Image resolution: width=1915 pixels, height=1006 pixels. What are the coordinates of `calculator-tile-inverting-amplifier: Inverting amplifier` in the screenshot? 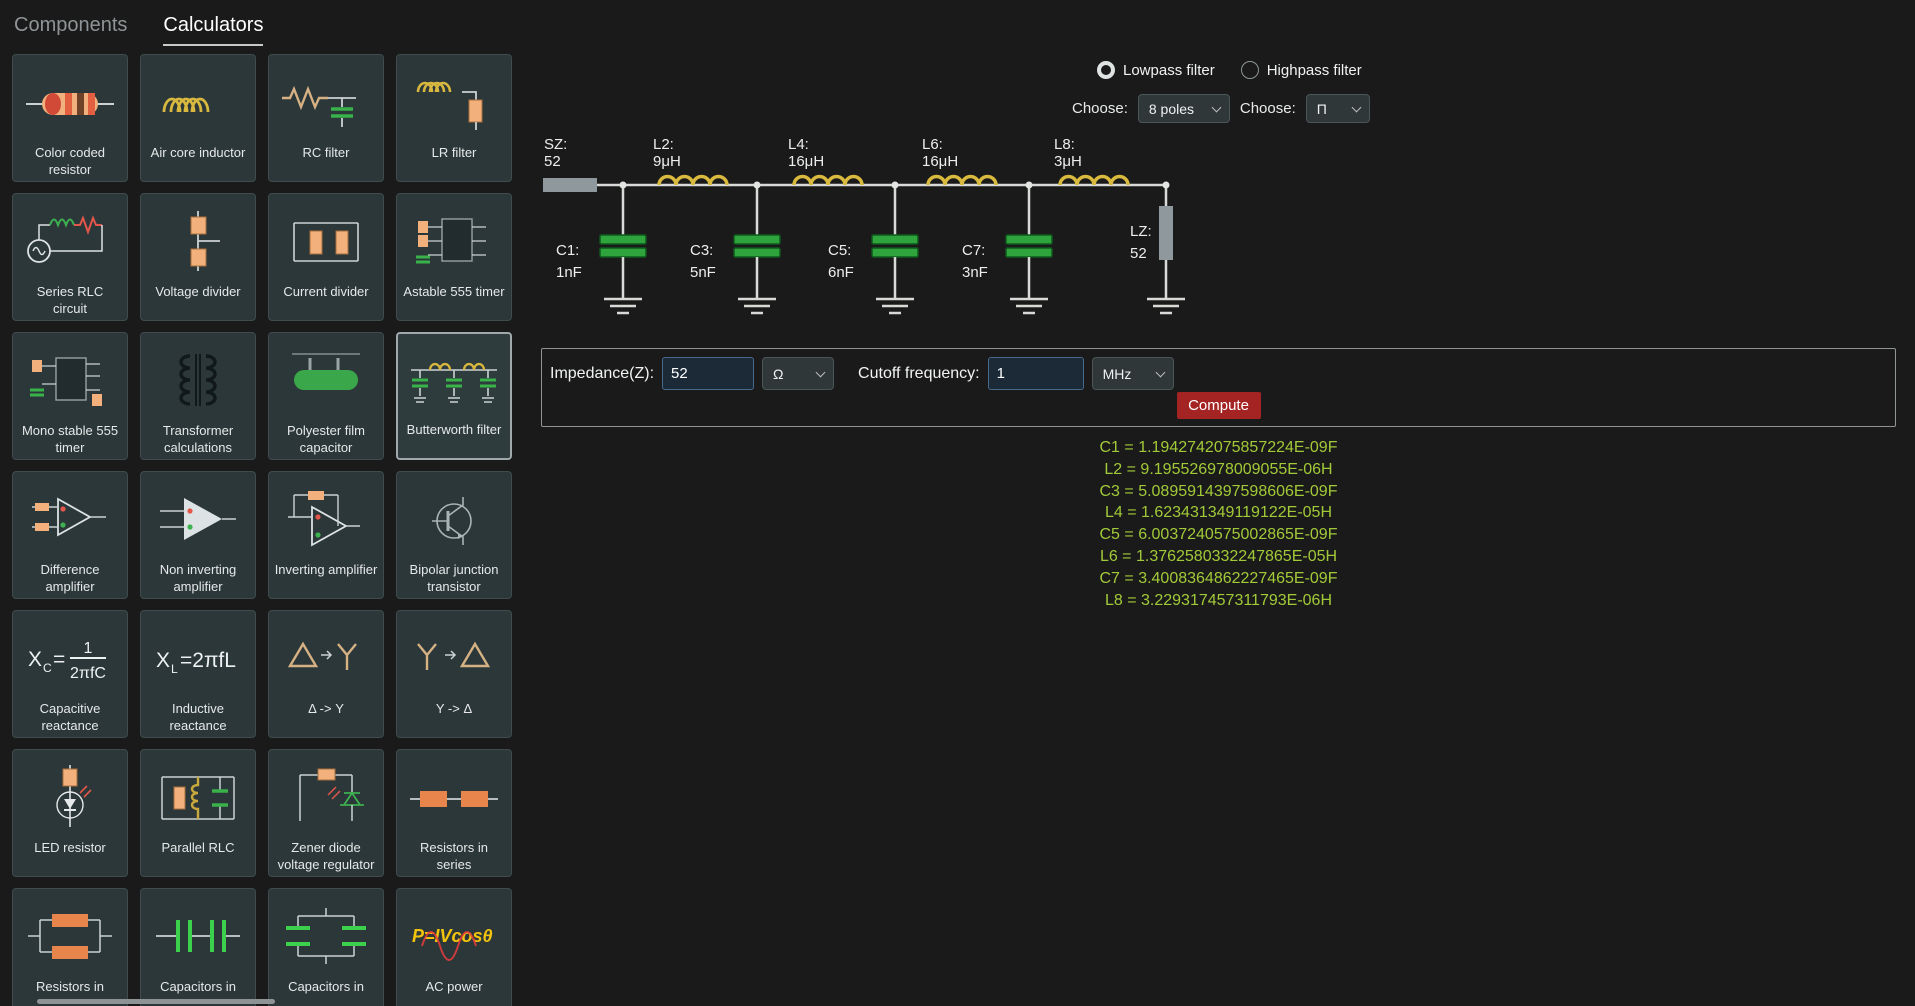 It's located at (326, 535).